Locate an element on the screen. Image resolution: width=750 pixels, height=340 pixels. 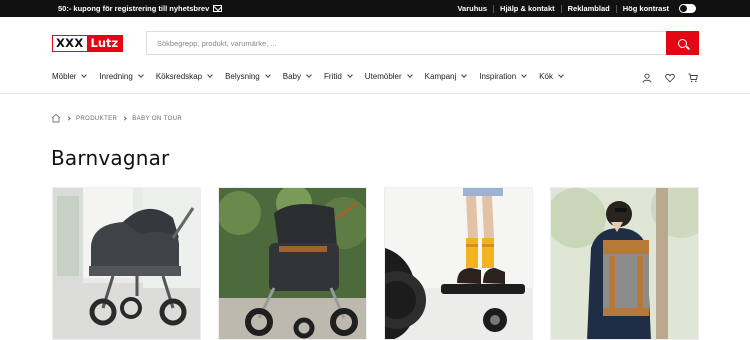
nav-item-inspiration: Inspiration is located at coordinates (503, 76).